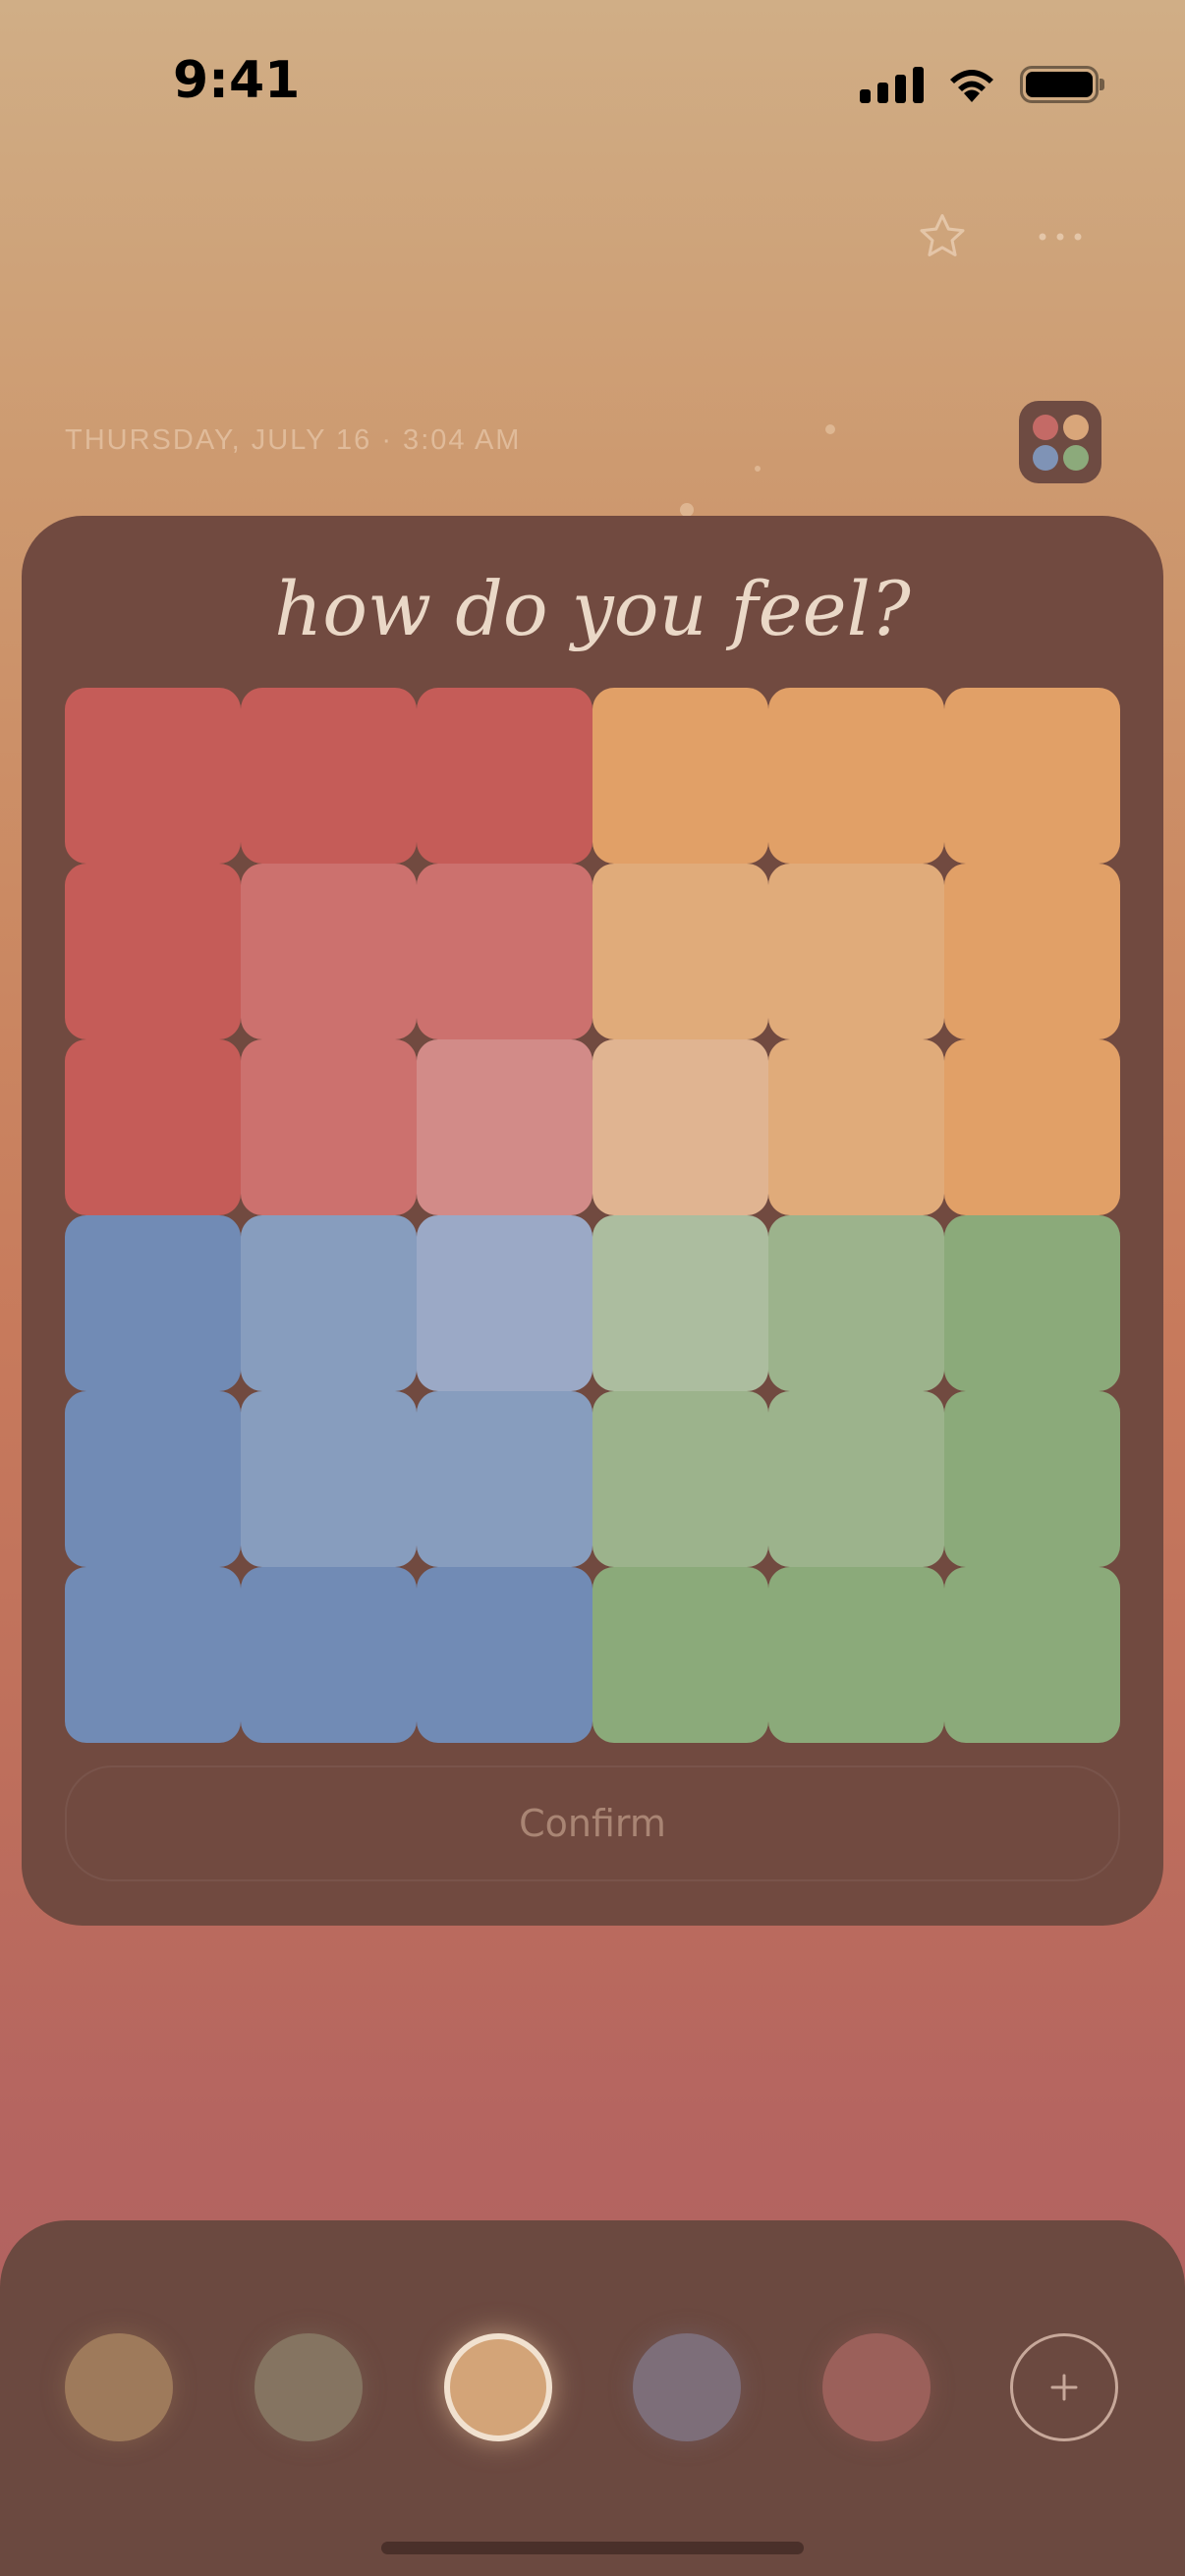 This screenshot has width=1185, height=2576. I want to click on more-button, so click(1061, 236).